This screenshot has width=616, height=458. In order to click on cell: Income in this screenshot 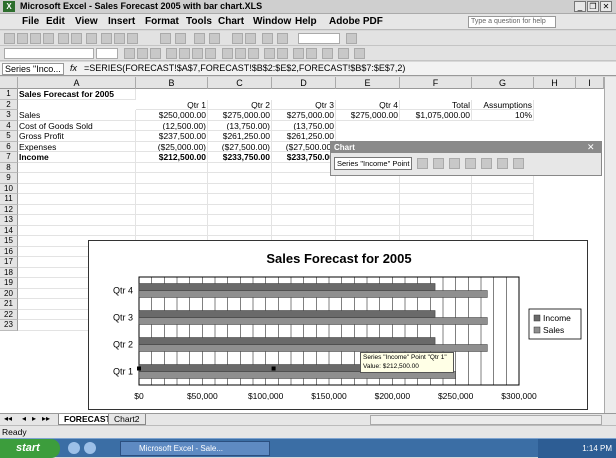, I will do `click(77, 157)`.